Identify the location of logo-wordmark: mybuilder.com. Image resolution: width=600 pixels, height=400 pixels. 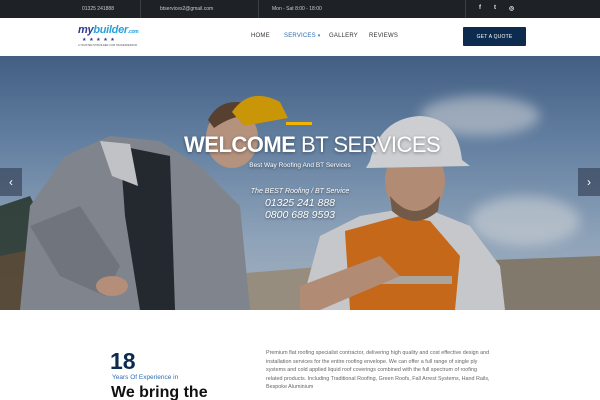
(108, 30).